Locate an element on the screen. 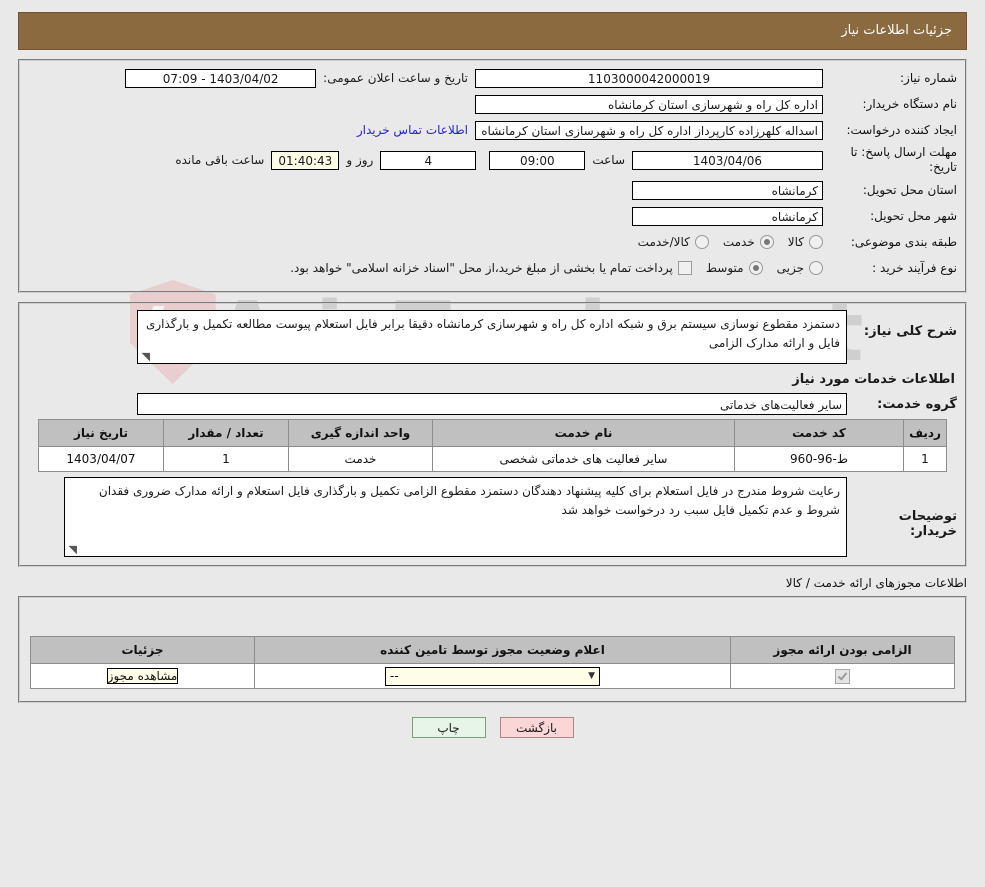  cell-unit: خدمت is located at coordinates (360, 459).